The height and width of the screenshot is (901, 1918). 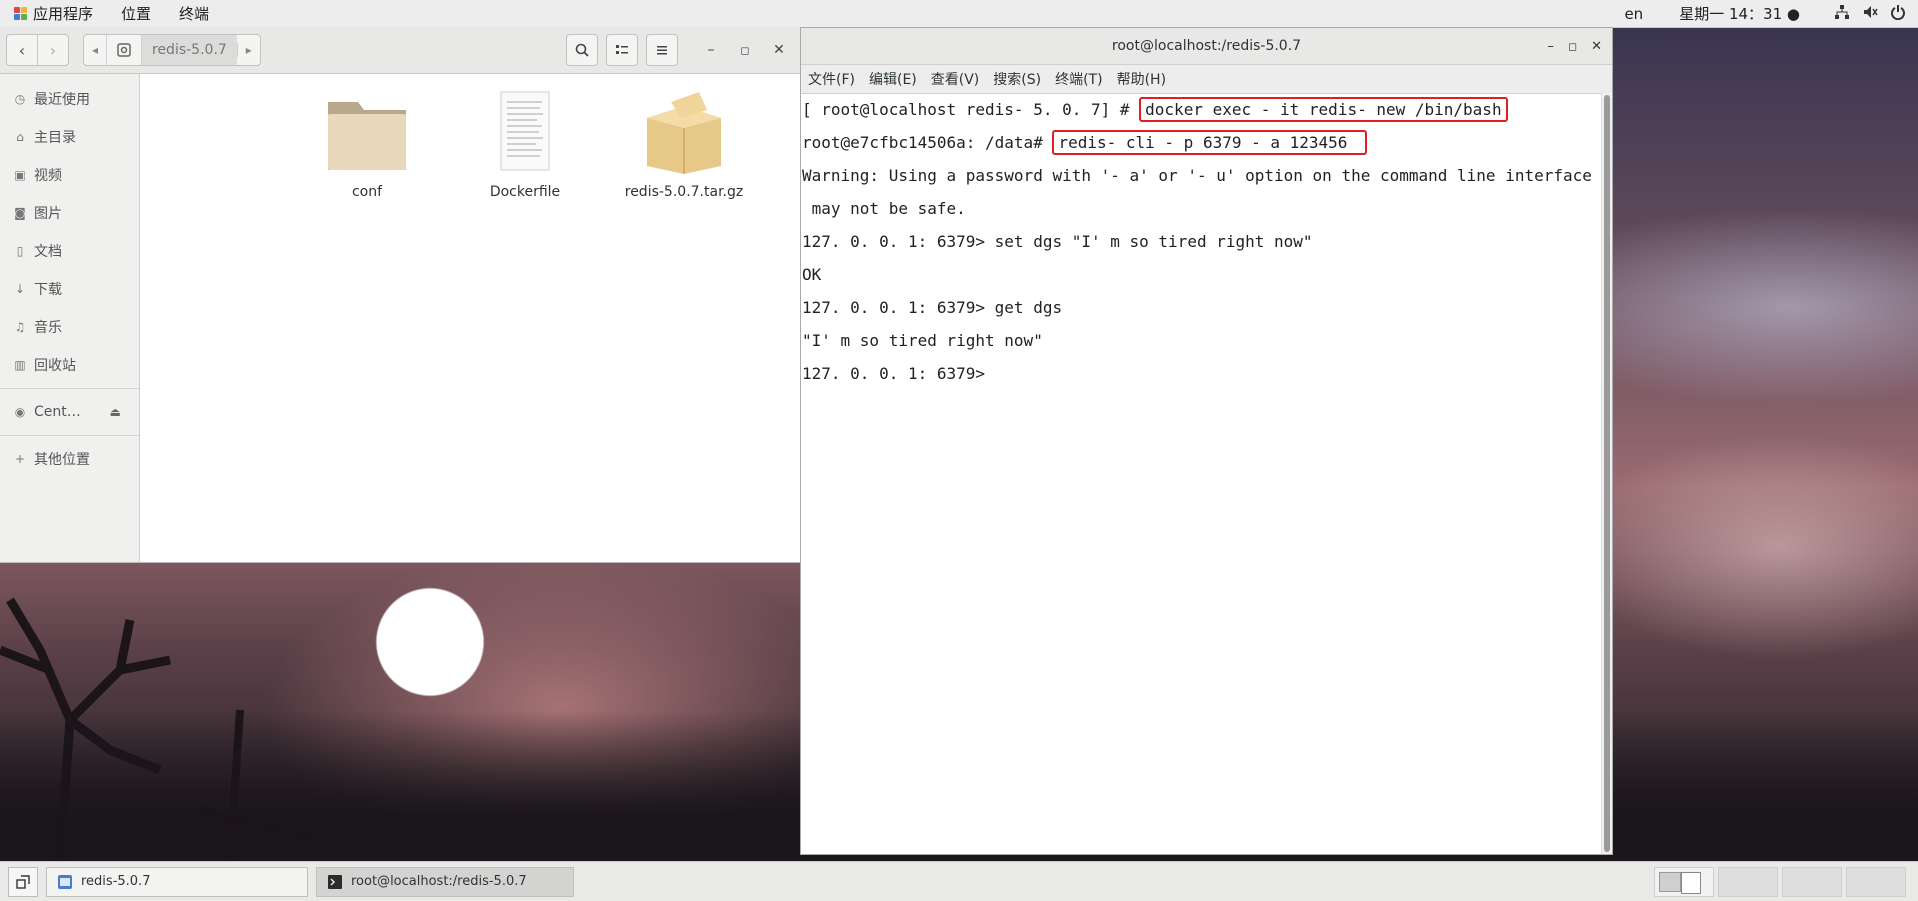 What do you see at coordinates (20, 175) in the screenshot?
I see `video-icon: ▣` at bounding box center [20, 175].